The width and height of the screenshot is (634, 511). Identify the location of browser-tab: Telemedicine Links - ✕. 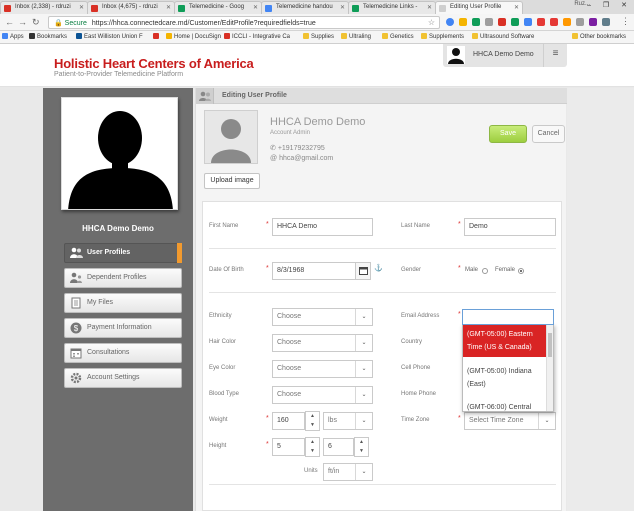
(392, 7).